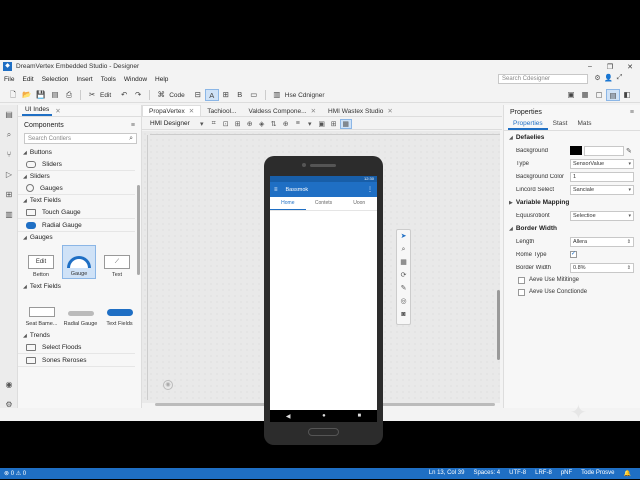 The height and width of the screenshot is (480, 640). What do you see at coordinates (576, 150) in the screenshot?
I see `color-swatch` at bounding box center [576, 150].